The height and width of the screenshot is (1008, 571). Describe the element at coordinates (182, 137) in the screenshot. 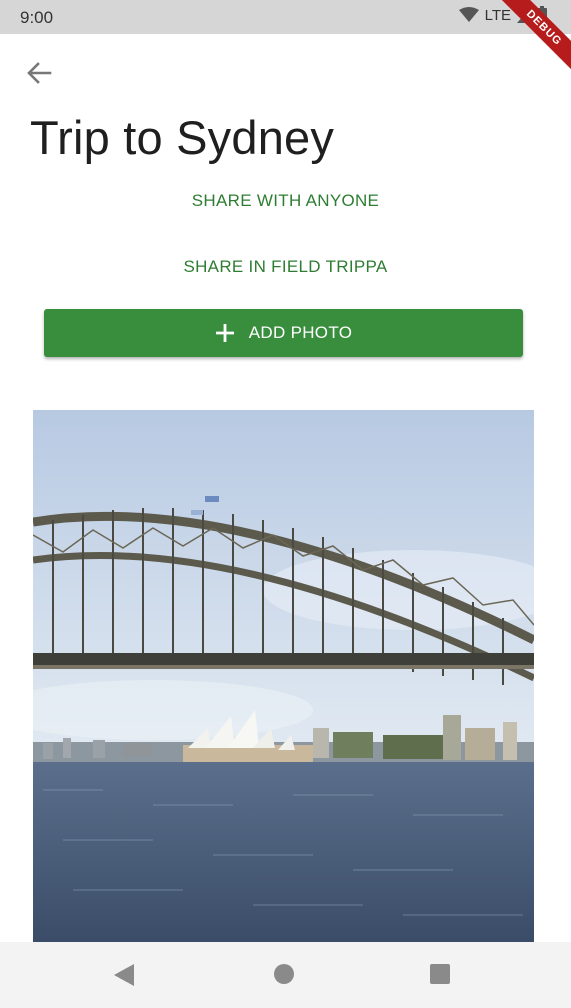

I see `page-title: Trip to Sydney` at that location.